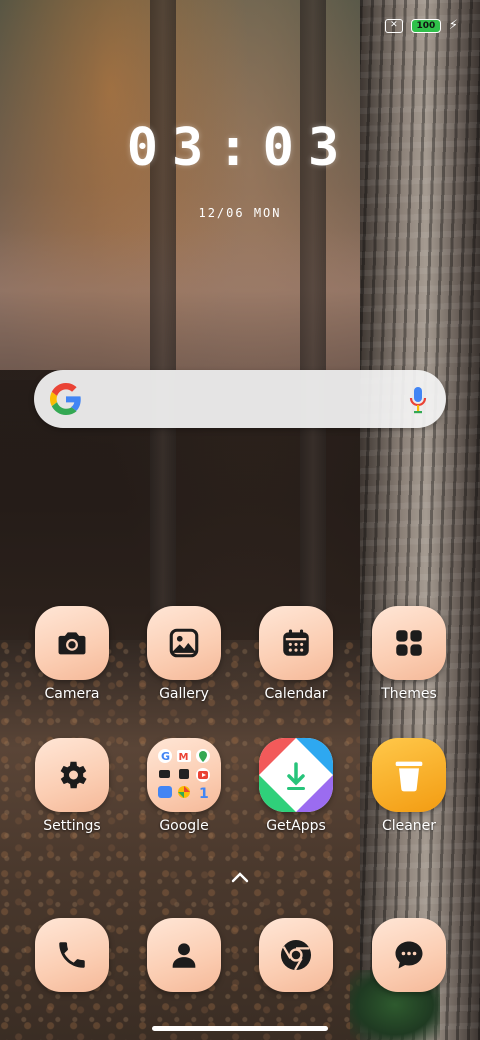  I want to click on svg-text: 1, so click(204, 794).